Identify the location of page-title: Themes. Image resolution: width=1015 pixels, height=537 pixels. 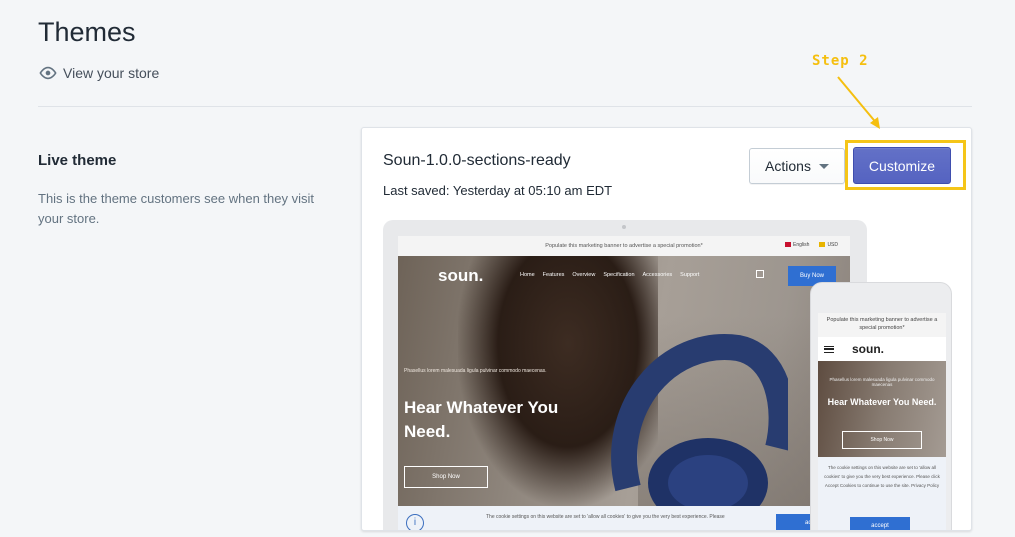
(87, 32).